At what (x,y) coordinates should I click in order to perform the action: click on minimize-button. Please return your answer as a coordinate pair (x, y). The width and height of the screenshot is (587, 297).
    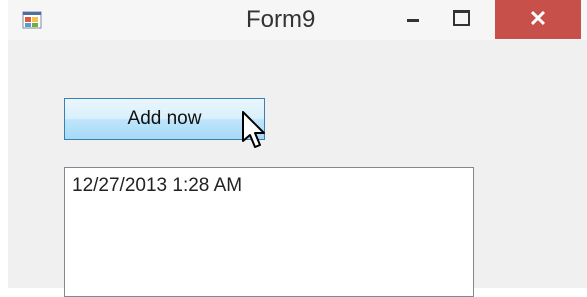
    Looking at the image, I should click on (414, 20).